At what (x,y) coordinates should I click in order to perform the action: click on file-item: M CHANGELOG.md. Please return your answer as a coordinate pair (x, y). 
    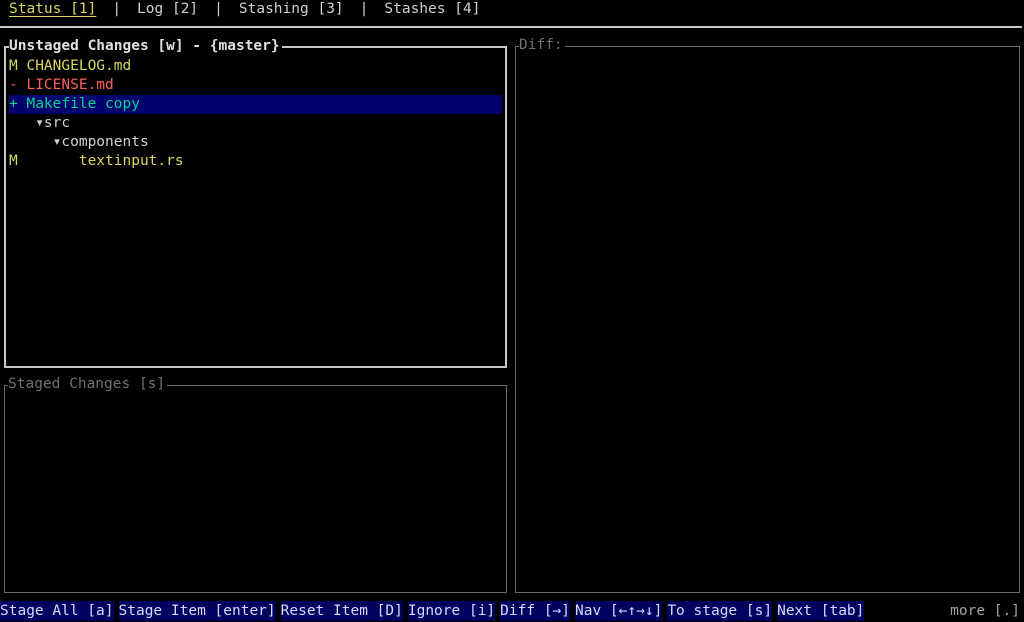
    Looking at the image, I should click on (255, 66).